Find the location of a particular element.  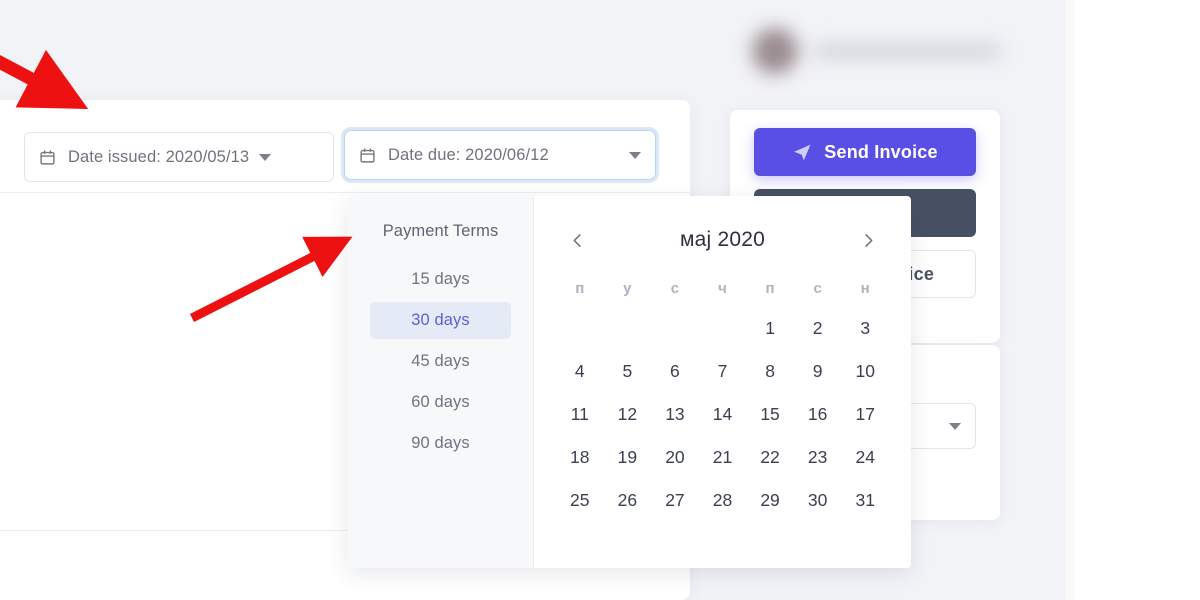

calendar-weekday-row: пусчпсн is located at coordinates (722, 288).